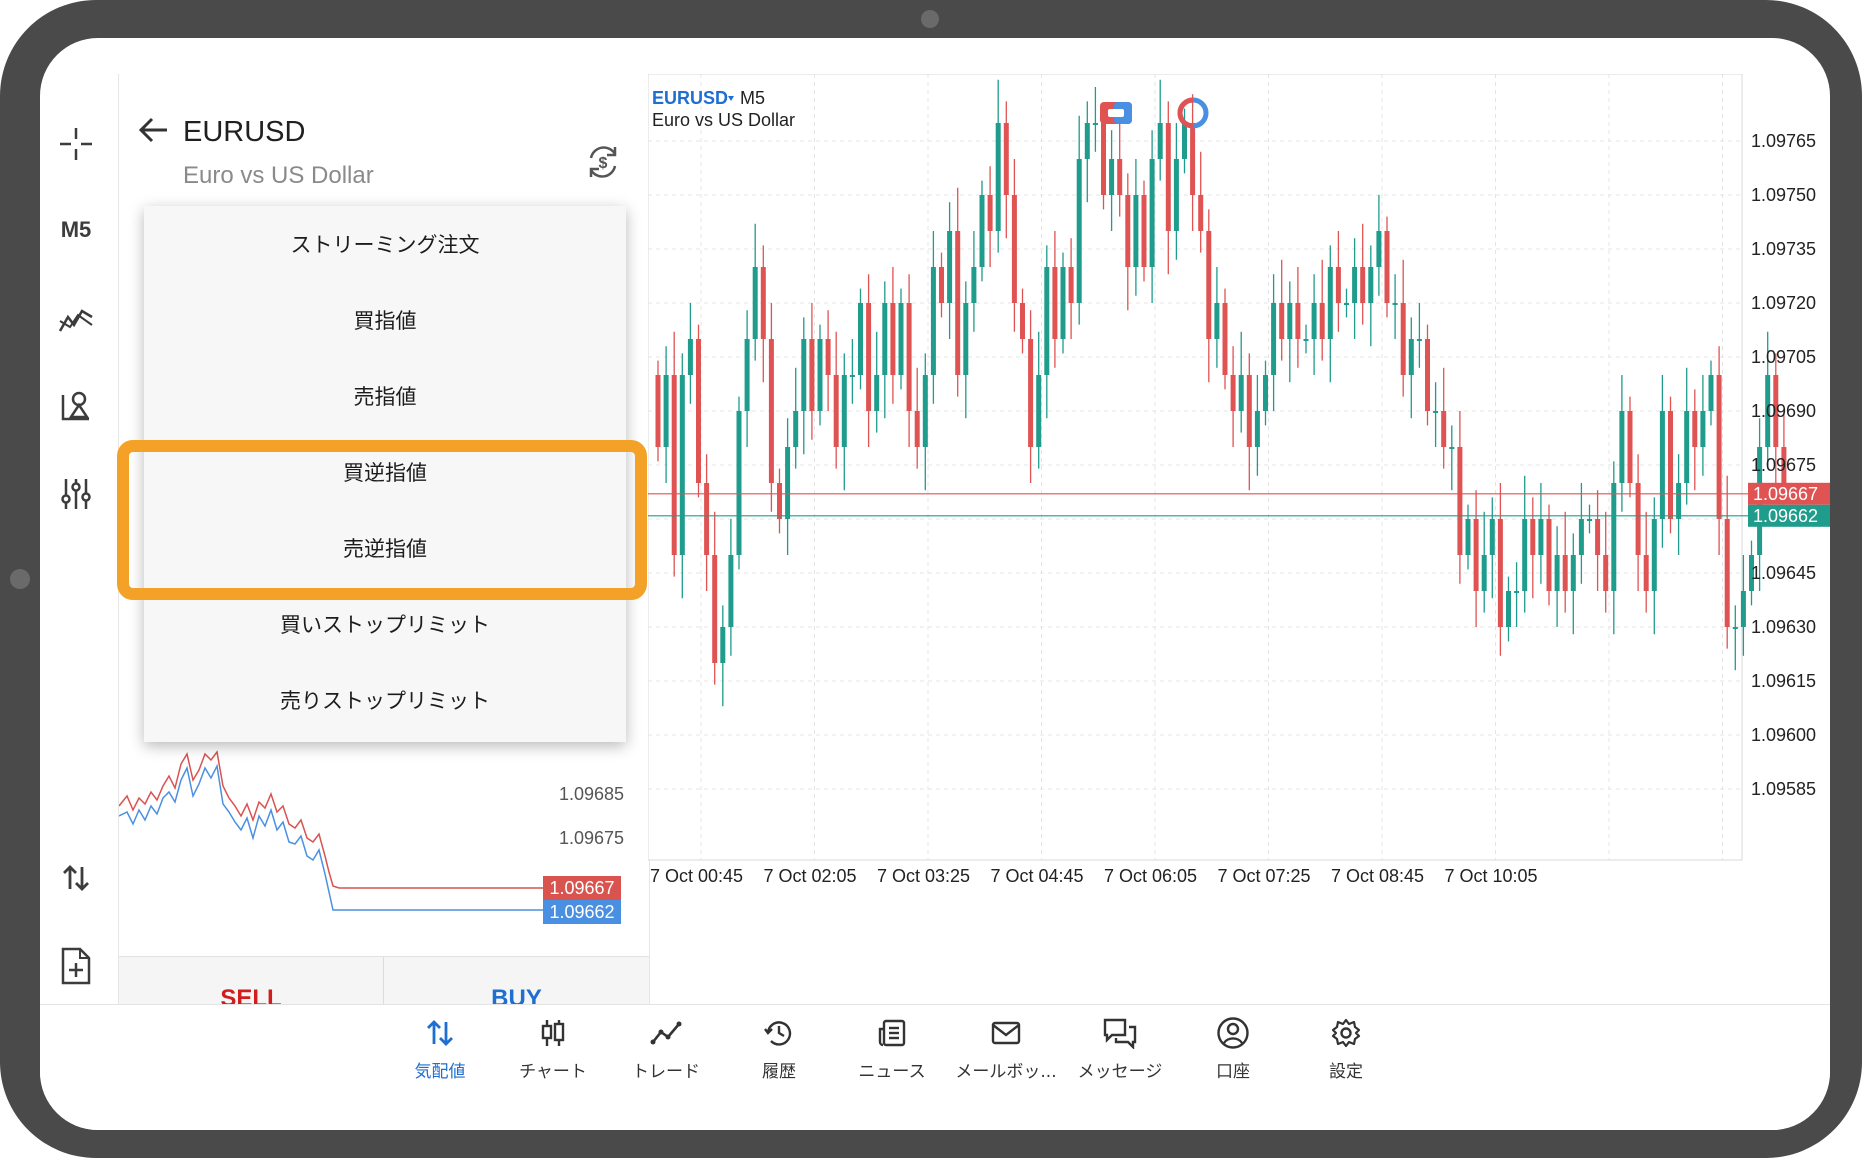  Describe the element at coordinates (382, 520) in the screenshot. I see `highlight-frame` at that location.